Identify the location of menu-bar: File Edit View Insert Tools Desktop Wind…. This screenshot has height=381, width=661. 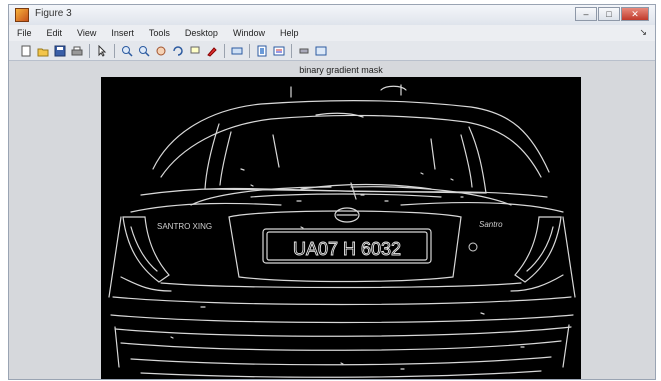
(332, 33).